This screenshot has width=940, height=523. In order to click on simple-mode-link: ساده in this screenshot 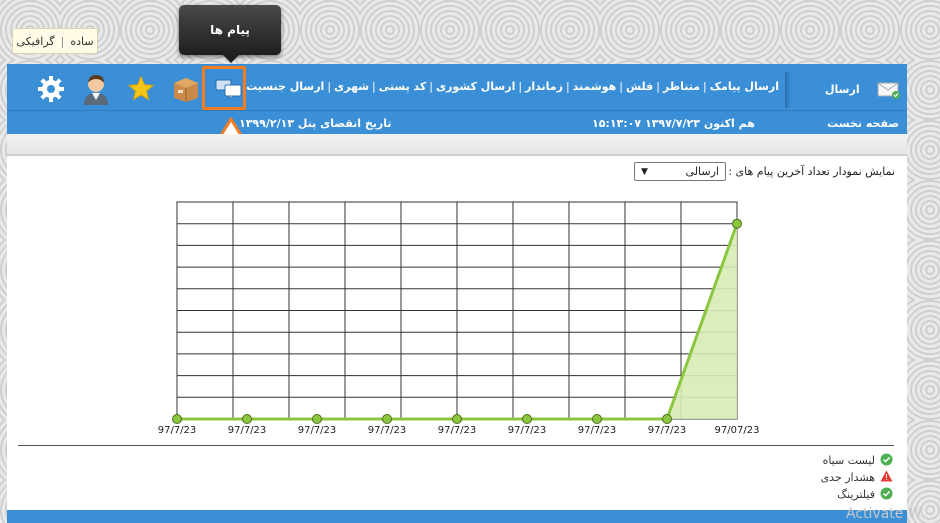, I will do `click(81, 41)`.